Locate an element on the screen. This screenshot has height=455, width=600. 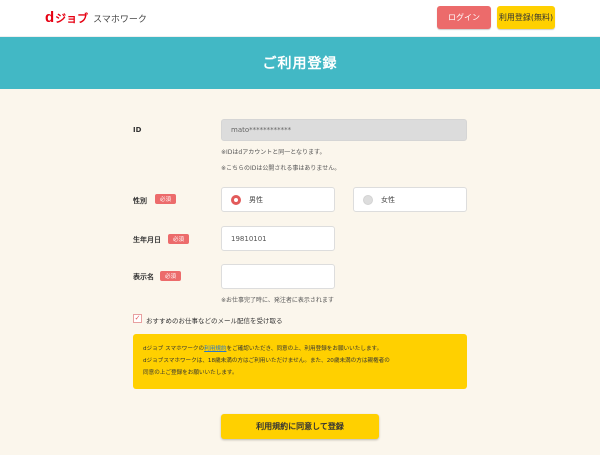
page-banner: ご利用登録 is located at coordinates (300, 63).